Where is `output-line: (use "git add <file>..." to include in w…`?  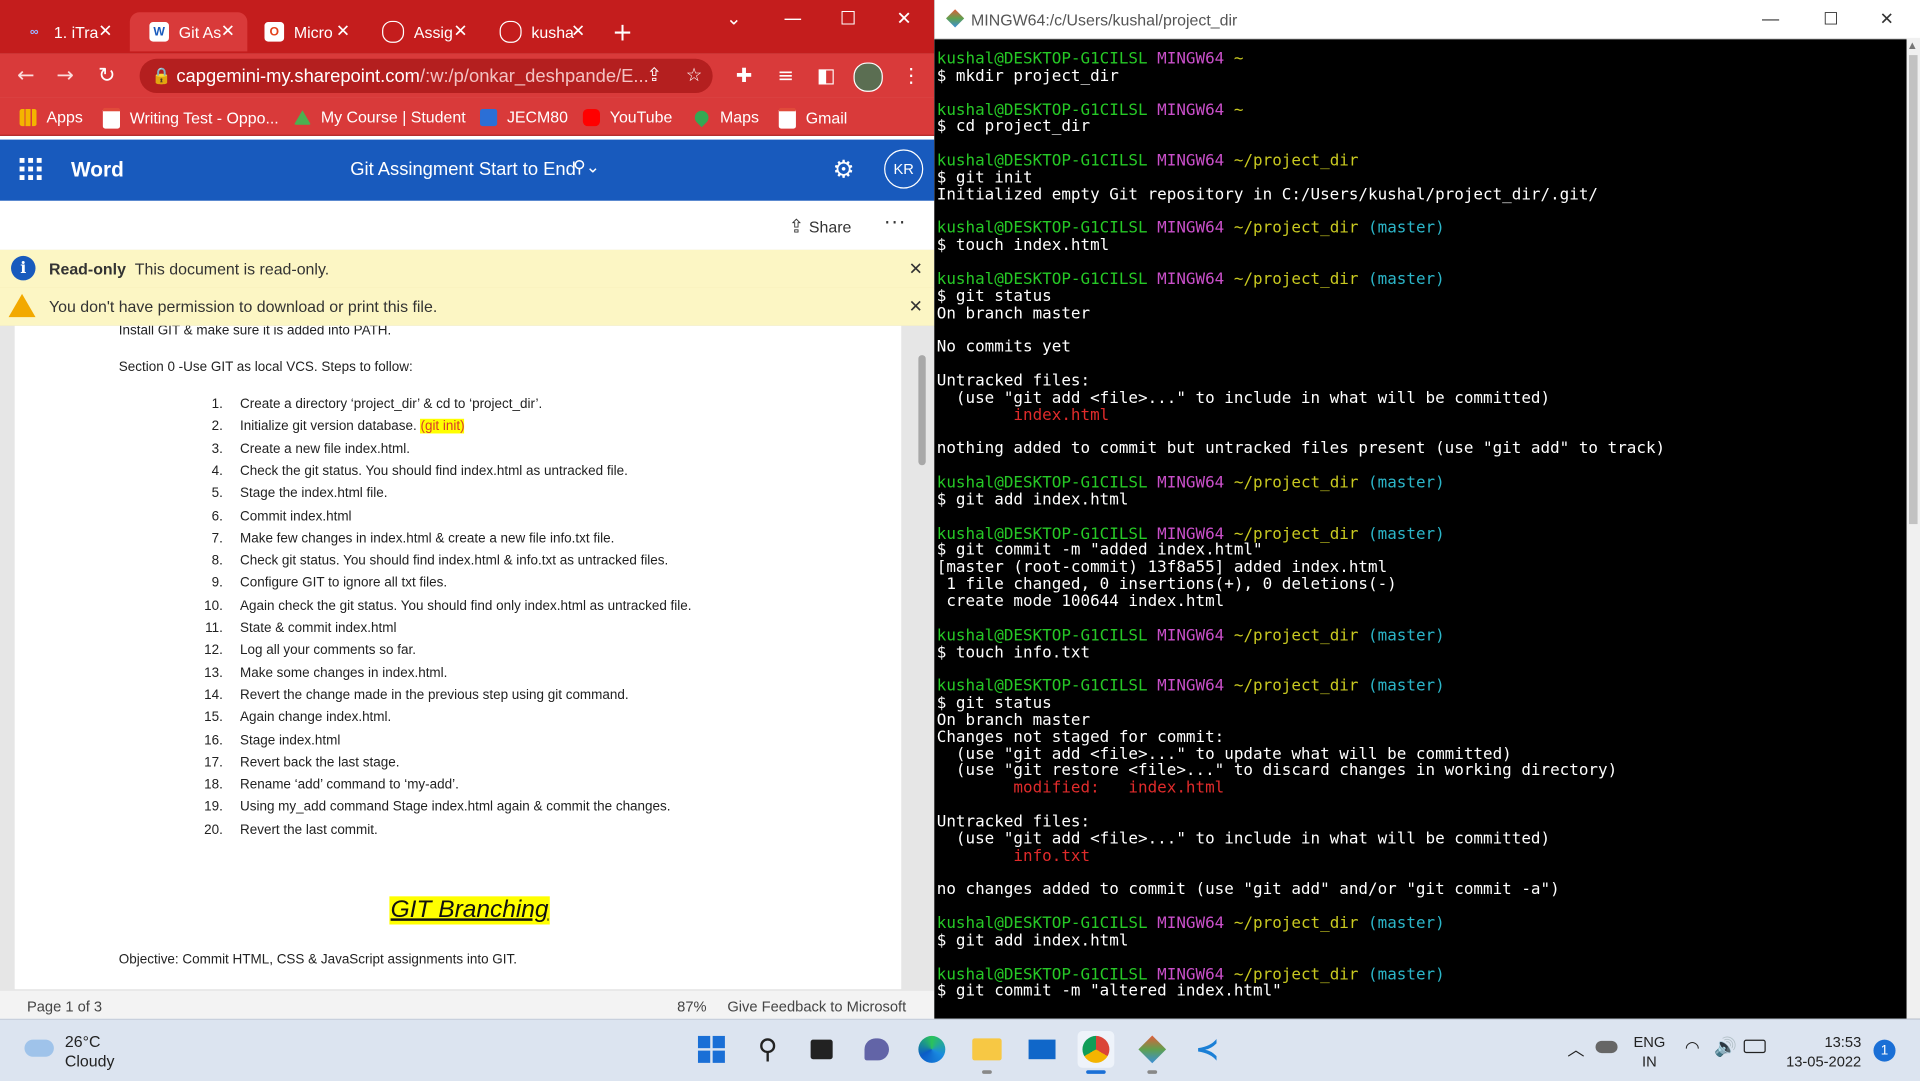 output-line: (use "git add <file>..." to include in w… is located at coordinates (1301, 839).